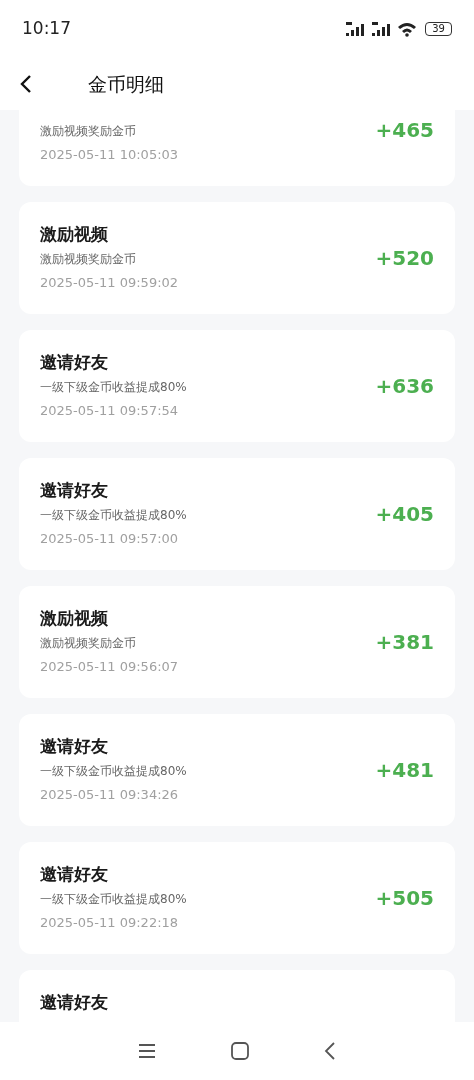 This screenshot has height=1080, width=474. I want to click on page-title: 金币明细, so click(126, 84).